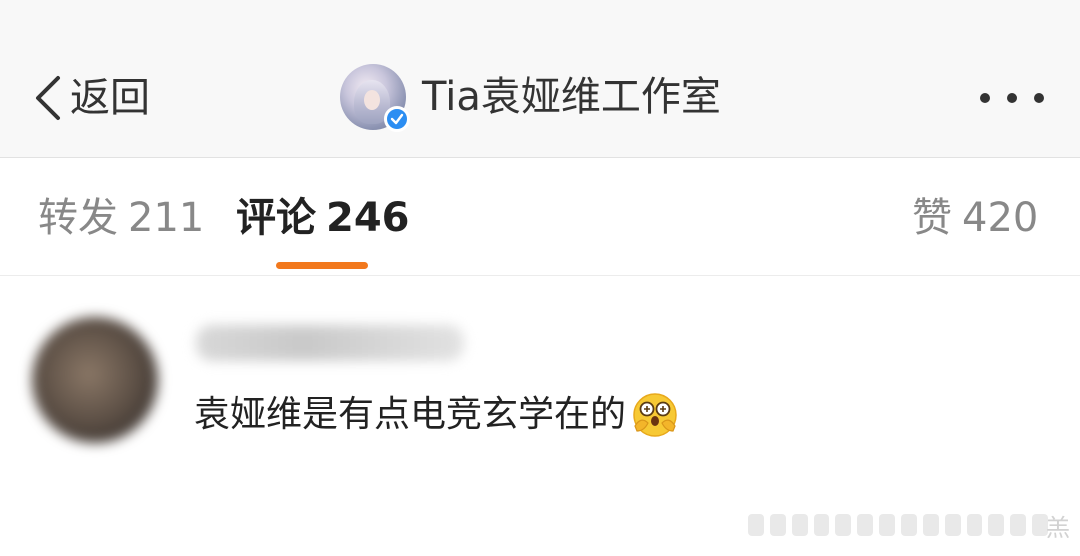 This screenshot has height=556, width=1080. I want to click on tab-comment-label: 评论, so click(276, 218).